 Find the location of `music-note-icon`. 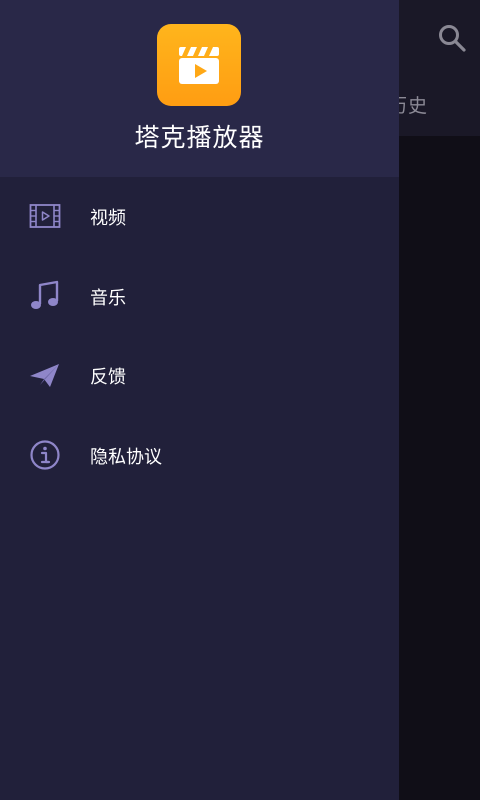

music-note-icon is located at coordinates (45, 294).